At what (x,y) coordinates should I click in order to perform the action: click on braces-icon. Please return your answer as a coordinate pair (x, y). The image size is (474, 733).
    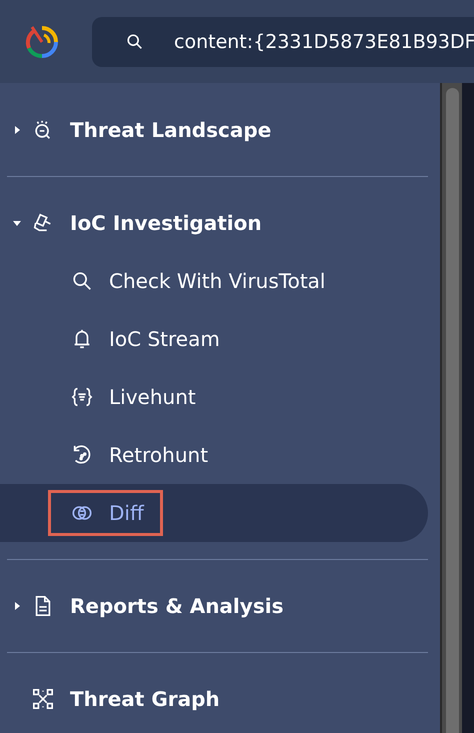
    Looking at the image, I should click on (82, 397).